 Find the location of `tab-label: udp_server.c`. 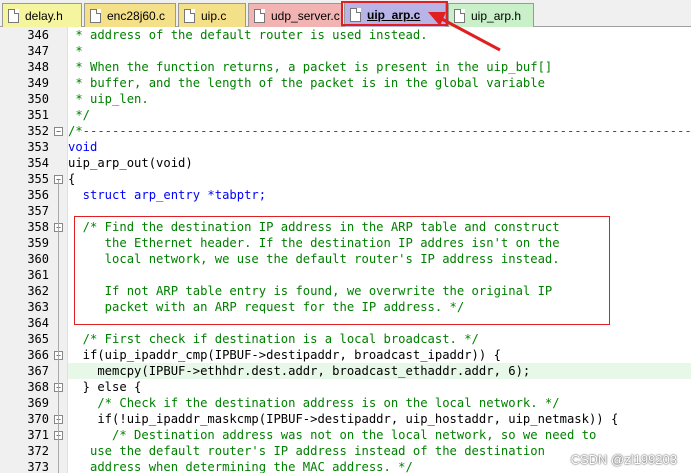

tab-label: udp_server.c is located at coordinates (305, 15).